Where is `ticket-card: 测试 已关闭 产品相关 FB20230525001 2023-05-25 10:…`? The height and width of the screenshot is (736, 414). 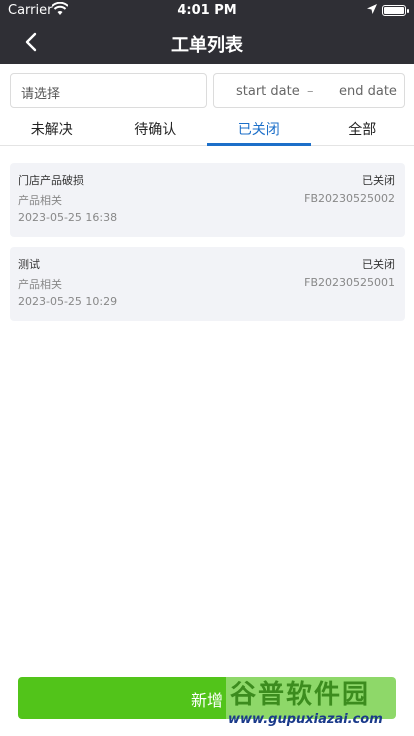
ticket-card: 测试 已关闭 产品相关 FB20230525001 2023-05-25 10:… is located at coordinates (207, 284).